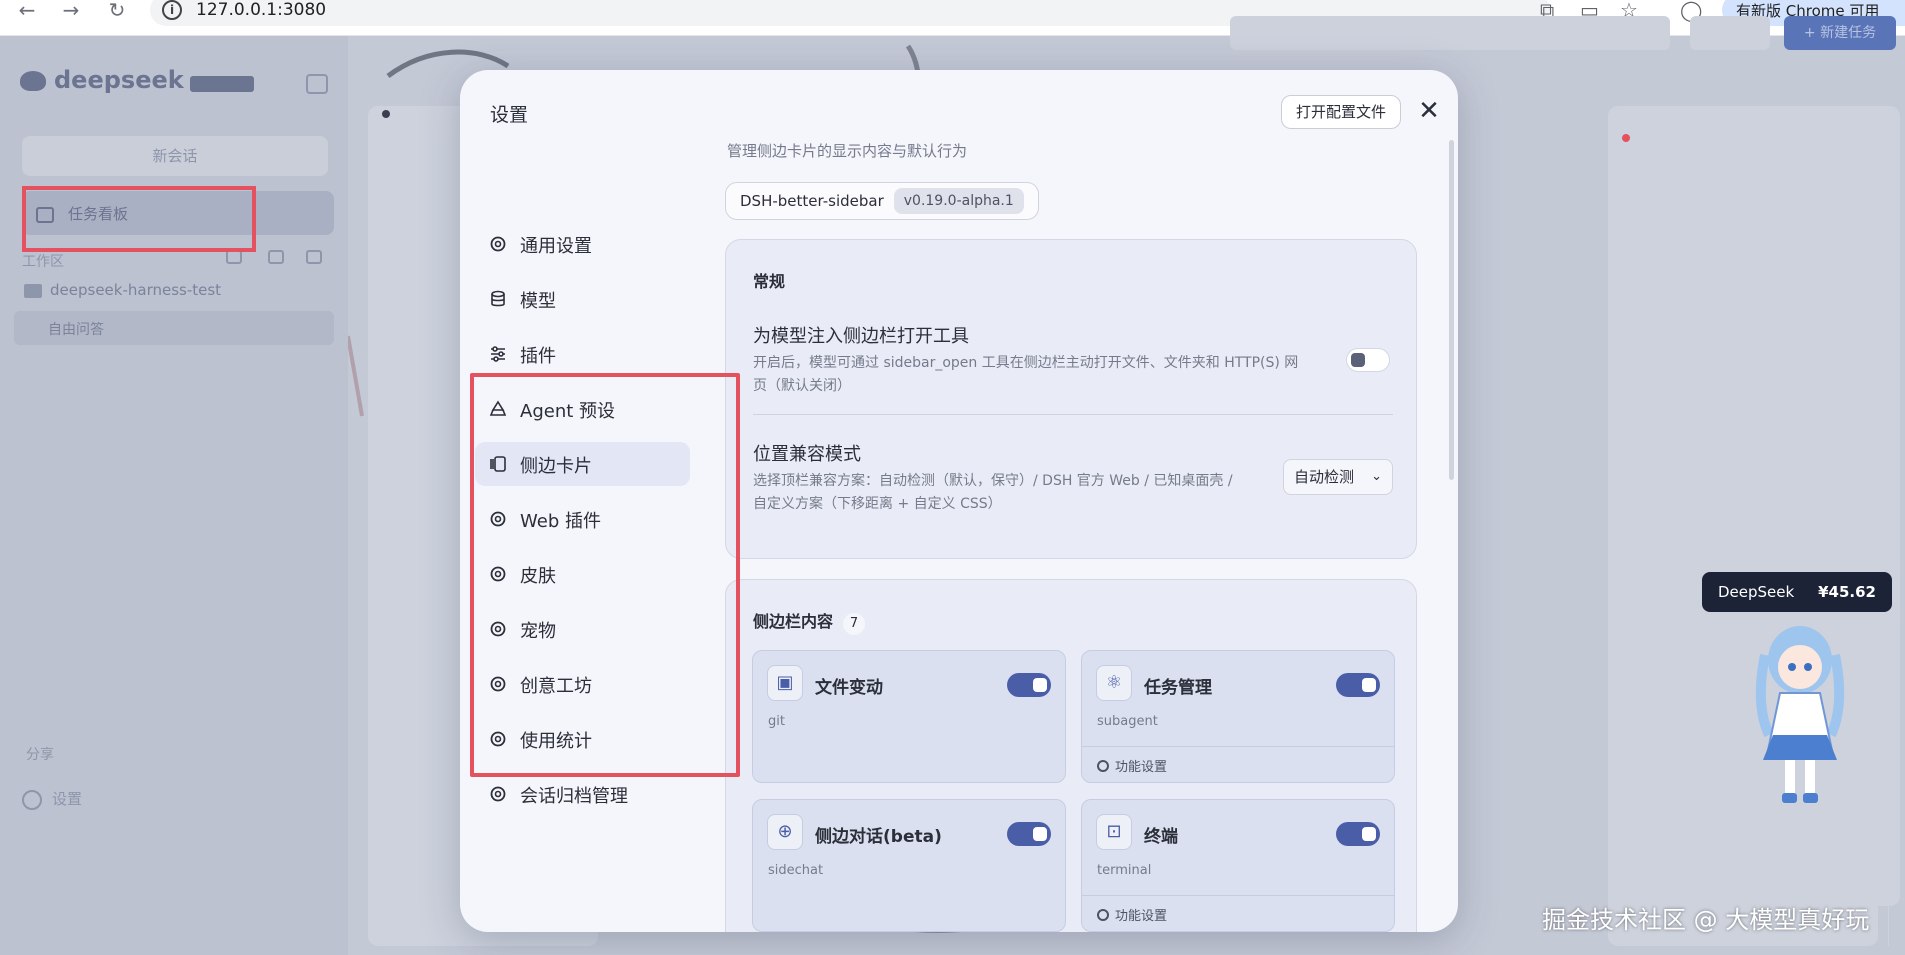  Describe the element at coordinates (1114, 683) in the screenshot. I see `atom-icon: ⚛` at that location.